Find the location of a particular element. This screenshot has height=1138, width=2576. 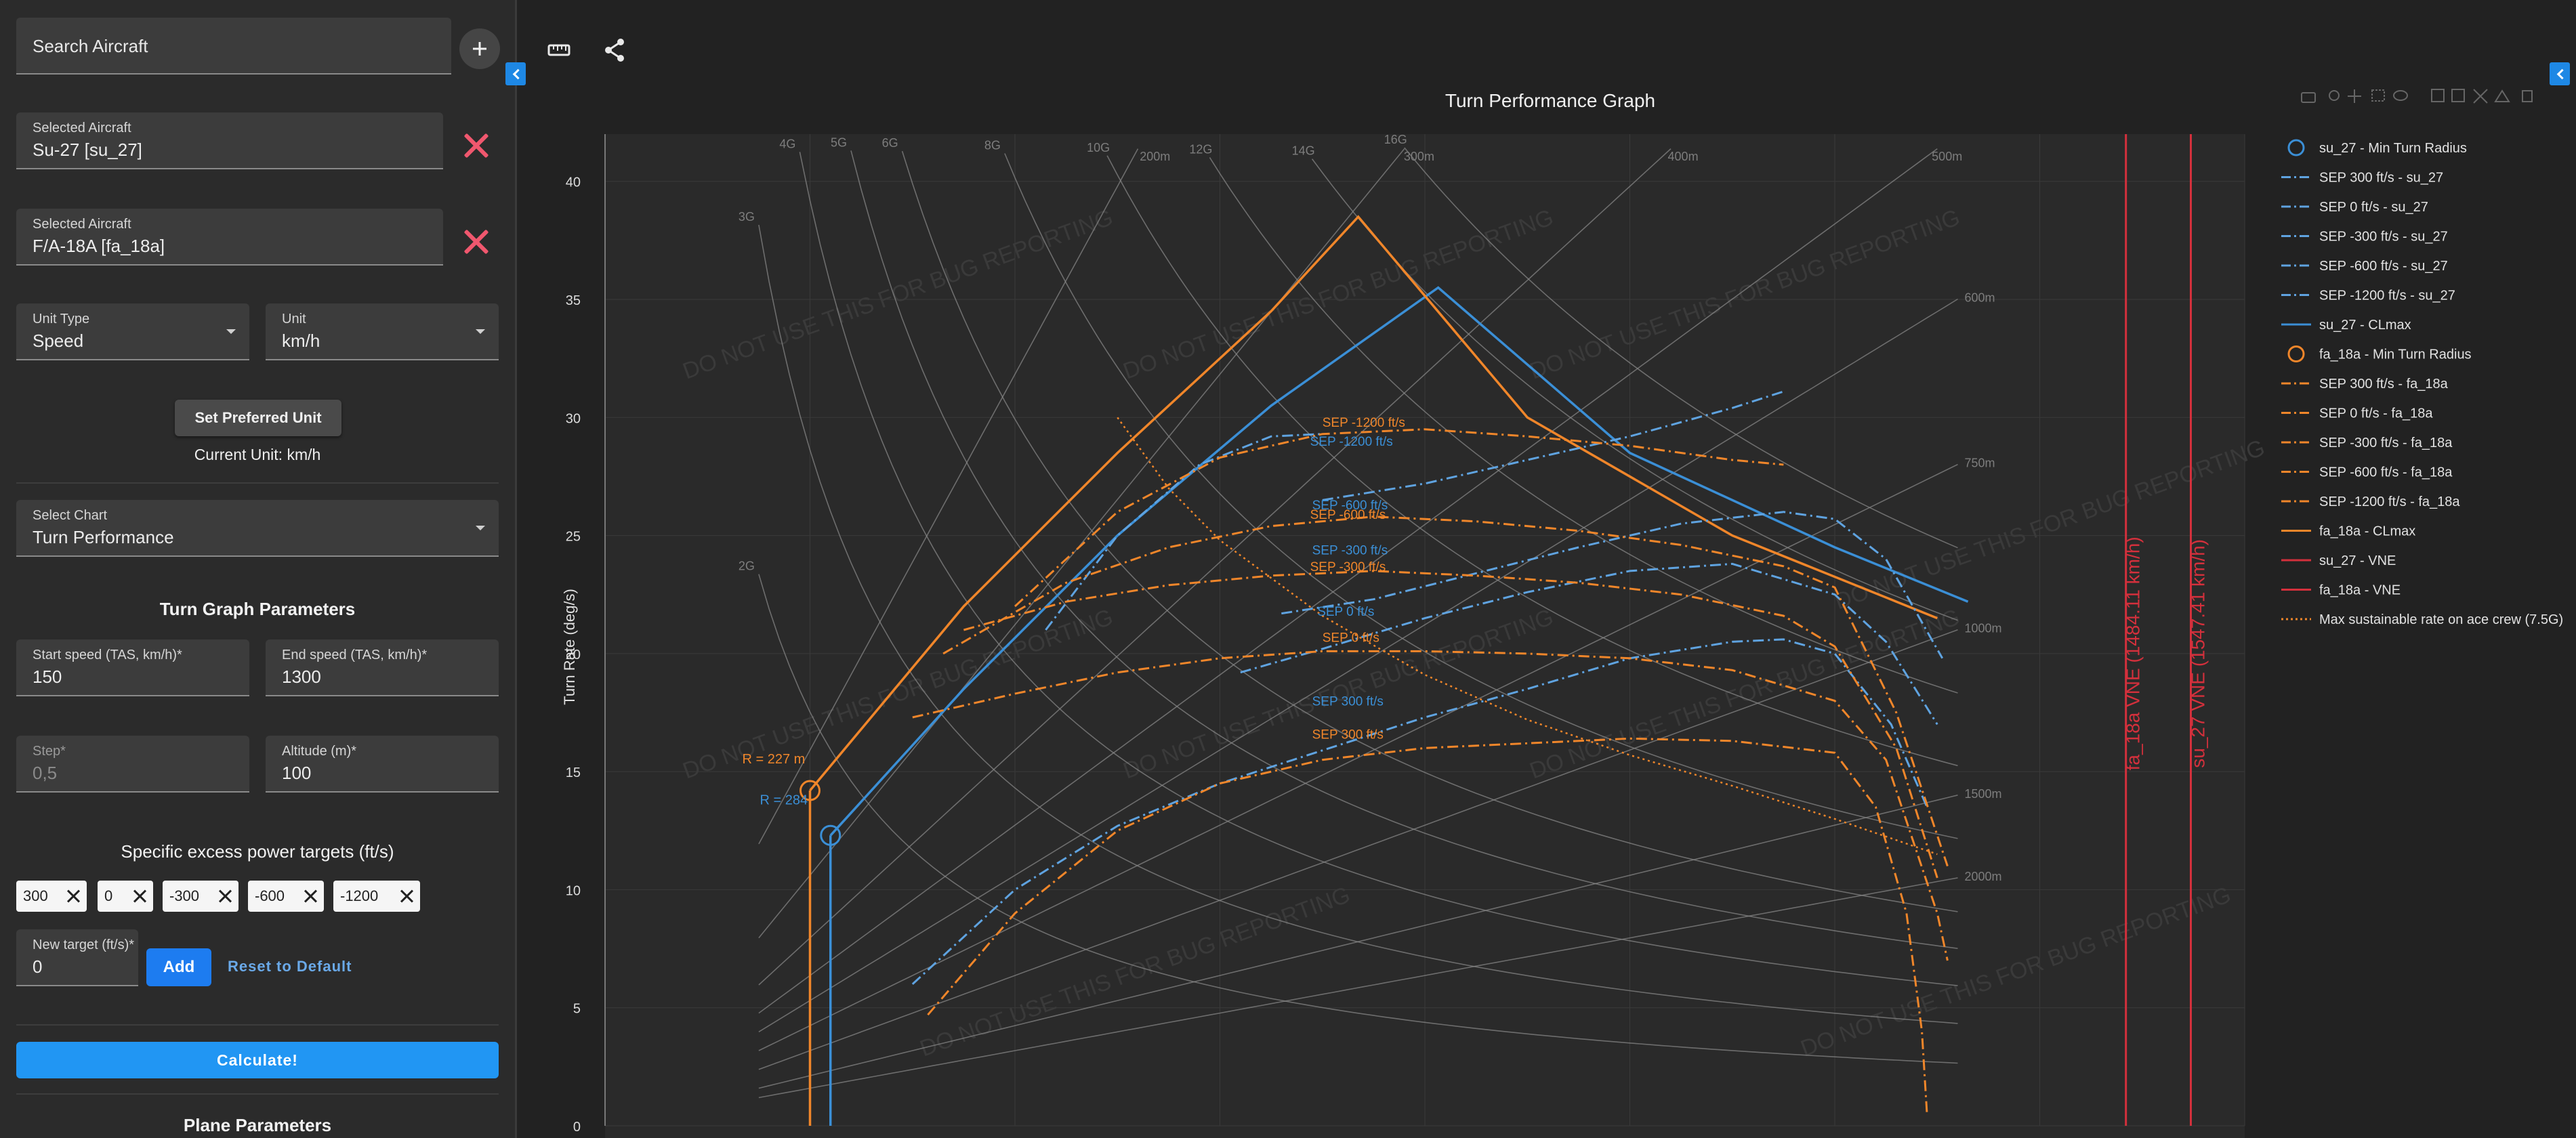

sep-chip: 0 is located at coordinates (125, 897).